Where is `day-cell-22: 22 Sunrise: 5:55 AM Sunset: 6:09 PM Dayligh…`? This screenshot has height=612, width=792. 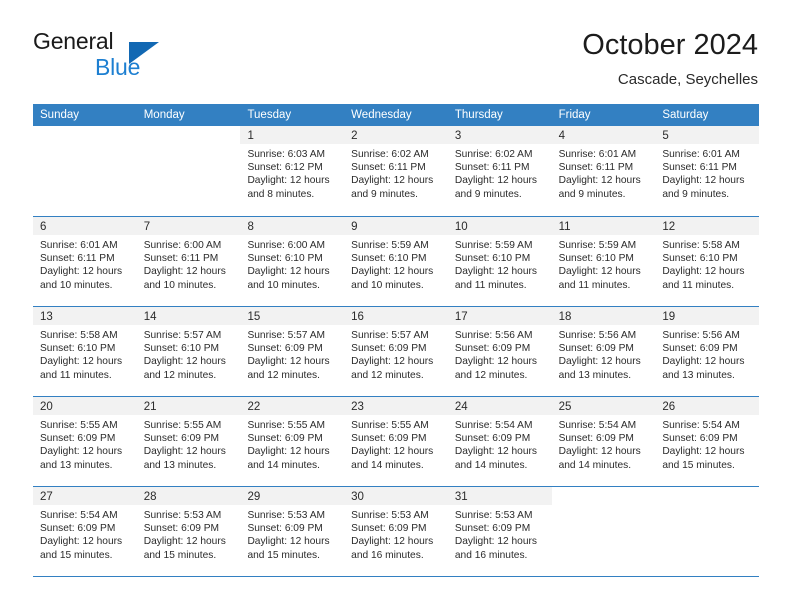 day-cell-22: 22 Sunrise: 5:55 AM Sunset: 6:09 PM Dayligh… is located at coordinates (292, 441).